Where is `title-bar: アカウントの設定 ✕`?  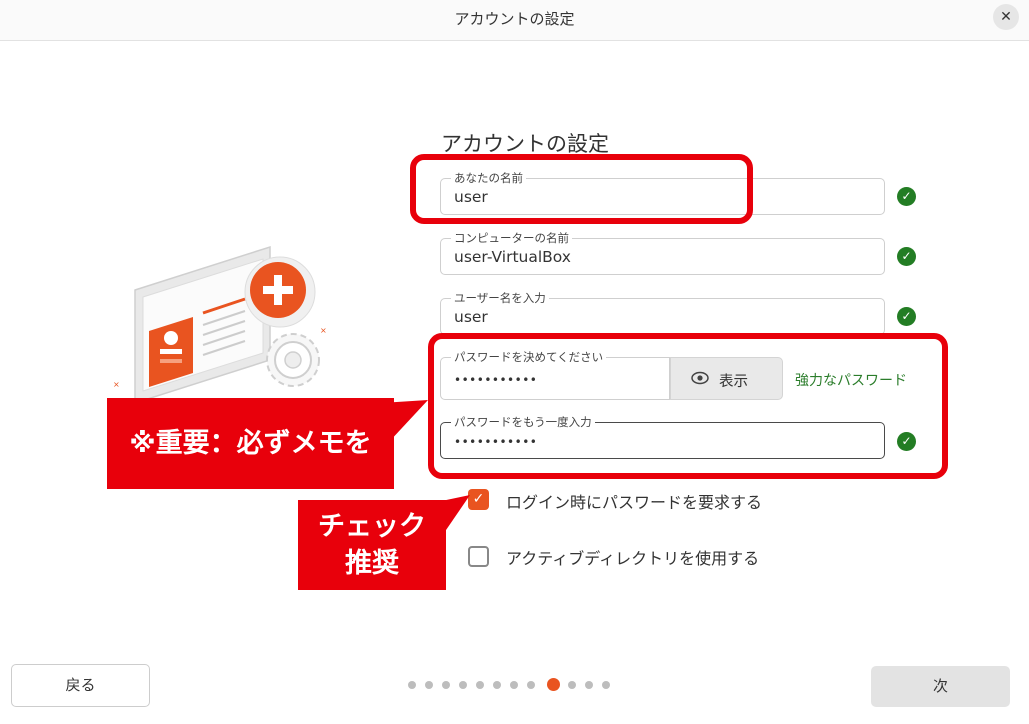 title-bar: アカウントの設定 ✕ is located at coordinates (514, 20).